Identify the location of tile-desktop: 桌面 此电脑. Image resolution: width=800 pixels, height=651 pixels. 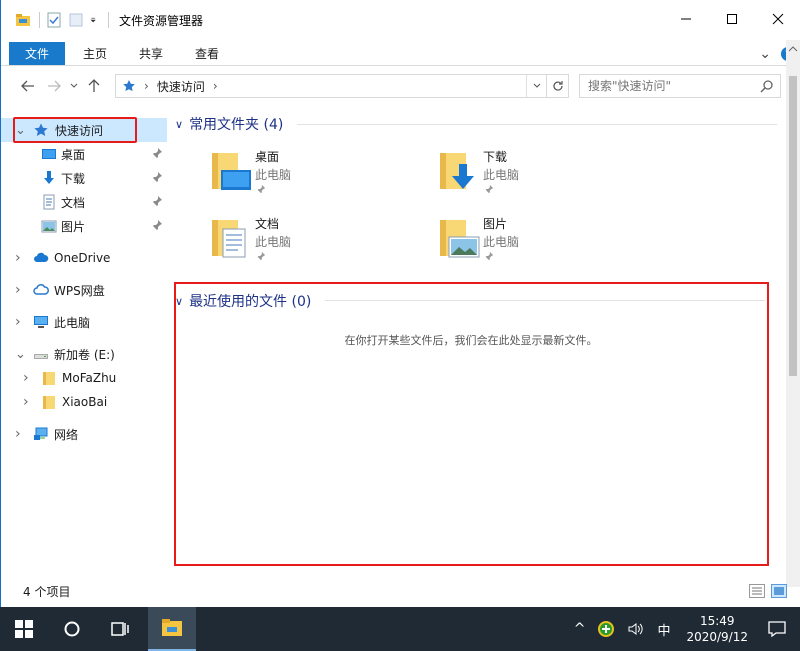
(309, 176).